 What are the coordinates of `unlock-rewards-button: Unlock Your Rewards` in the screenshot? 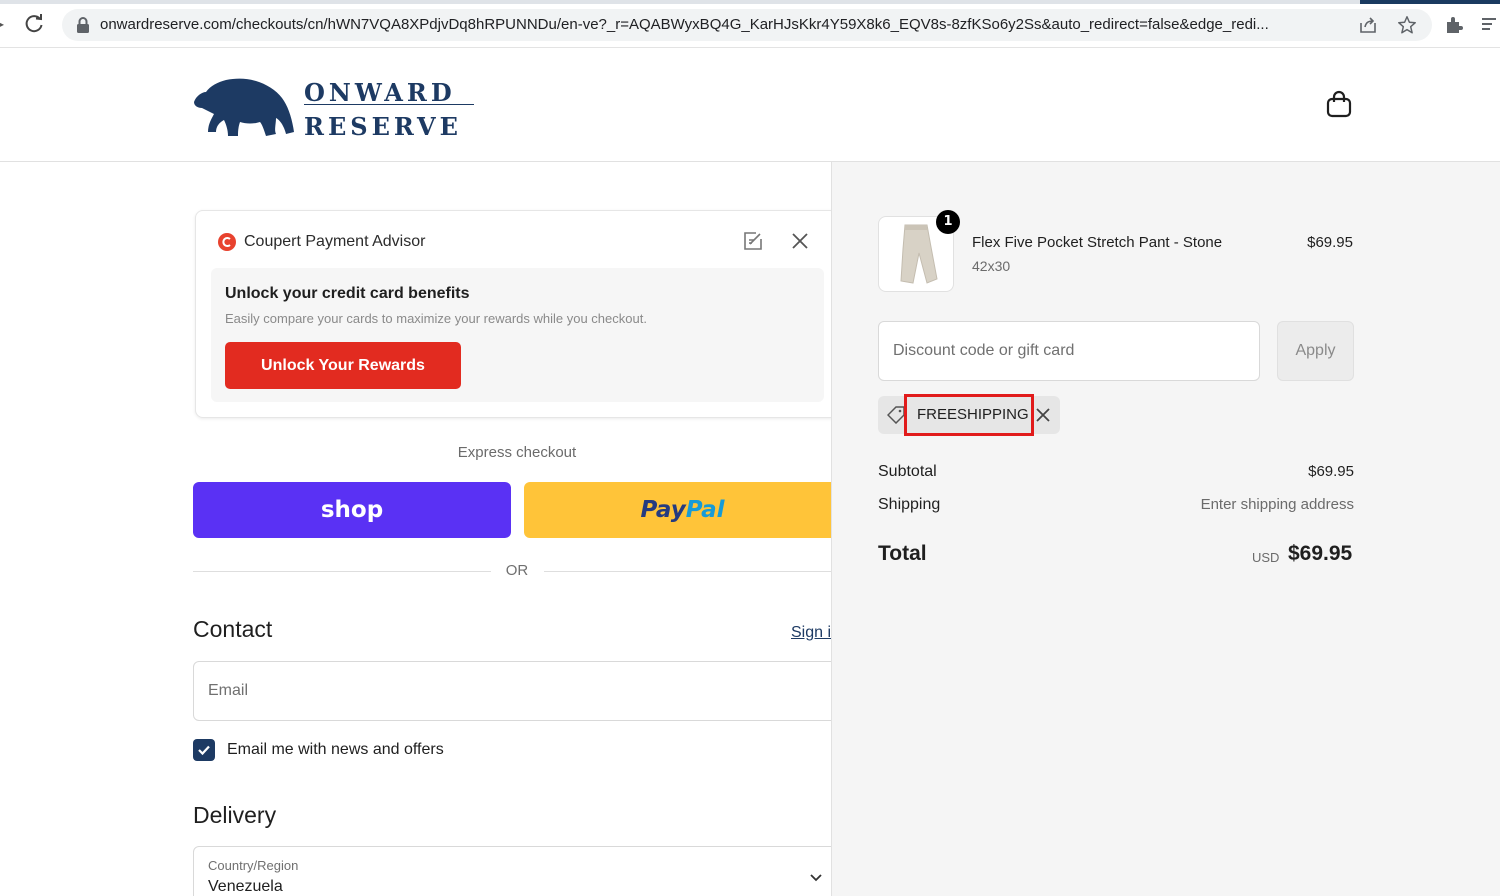 It's located at (343, 365).